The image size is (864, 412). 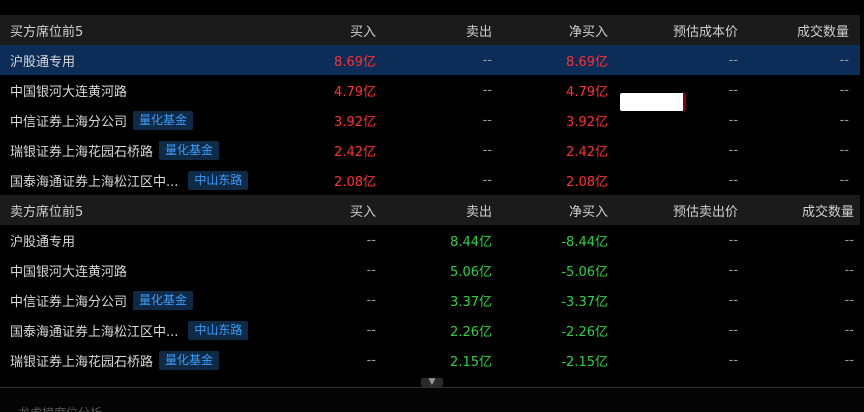 What do you see at coordinates (550, 210) in the screenshot?
I see `sell-header-net: 净买入` at bounding box center [550, 210].